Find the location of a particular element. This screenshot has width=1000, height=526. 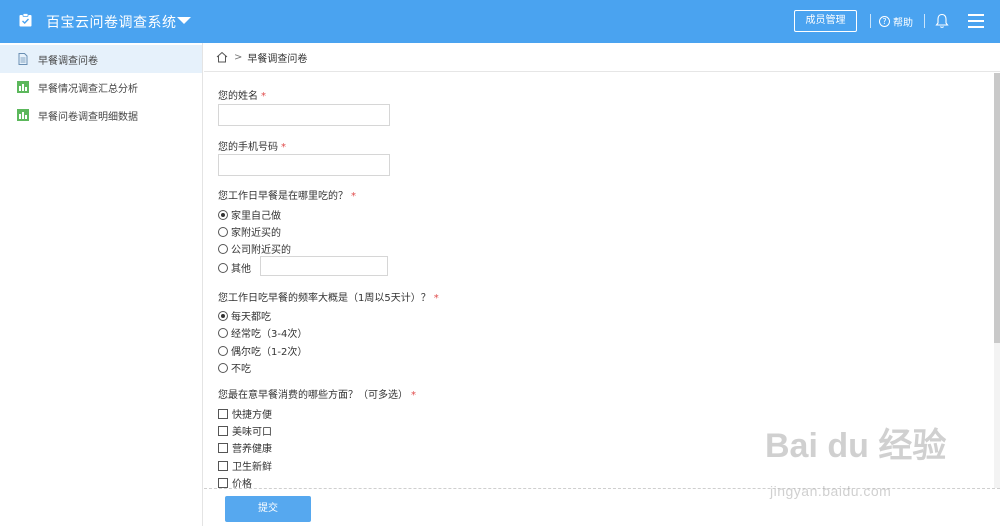

vertical-scrollbar is located at coordinates (997, 280).